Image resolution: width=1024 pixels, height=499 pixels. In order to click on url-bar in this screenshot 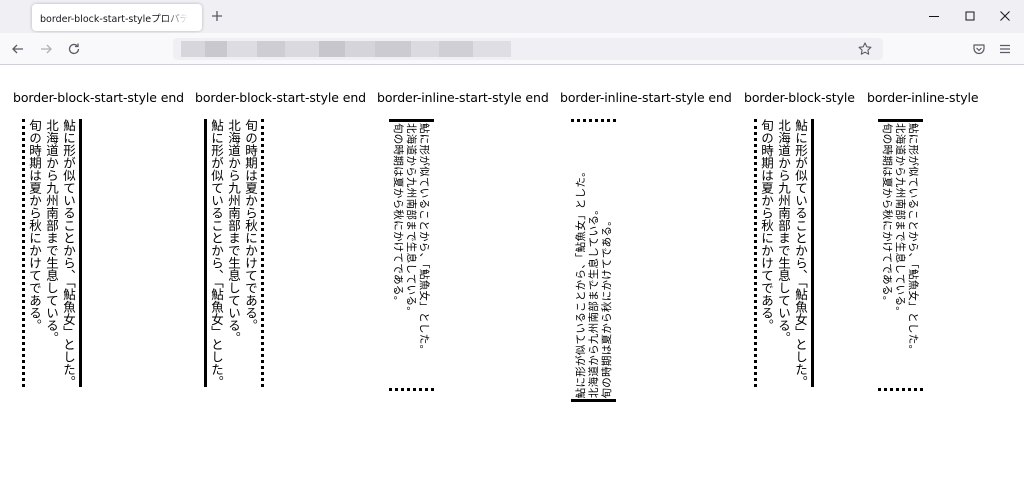, I will do `click(528, 49)`.